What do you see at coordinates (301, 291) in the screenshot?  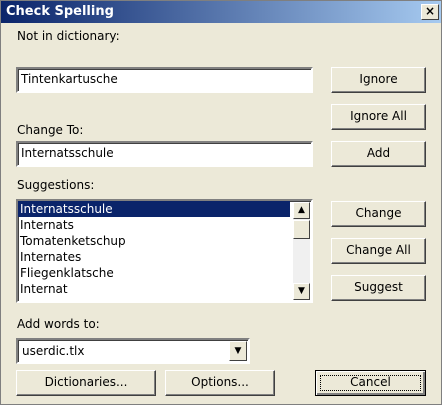 I see `scroll-down-icon: ▼` at bounding box center [301, 291].